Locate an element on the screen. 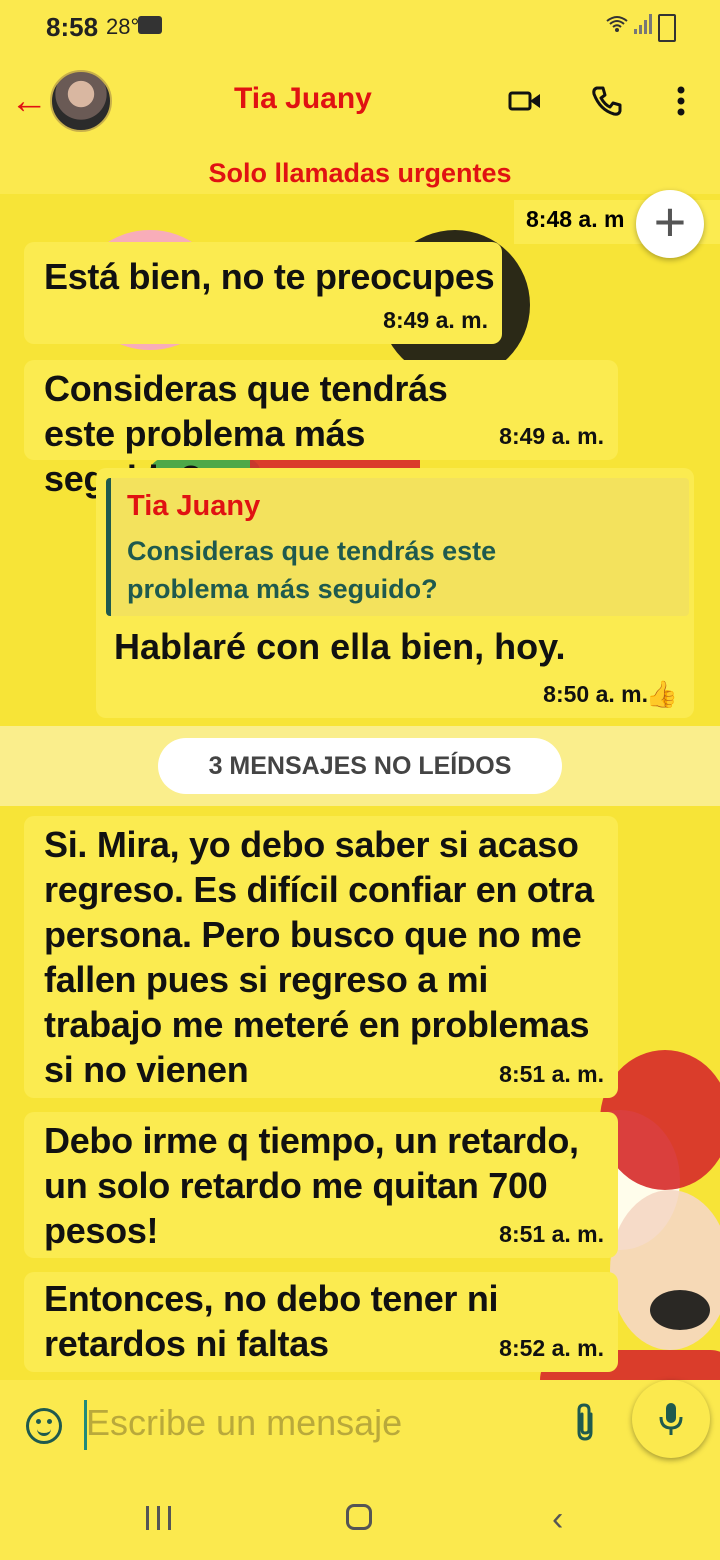  banner-text: Solo llamadas urgentes is located at coordinates (360, 173).